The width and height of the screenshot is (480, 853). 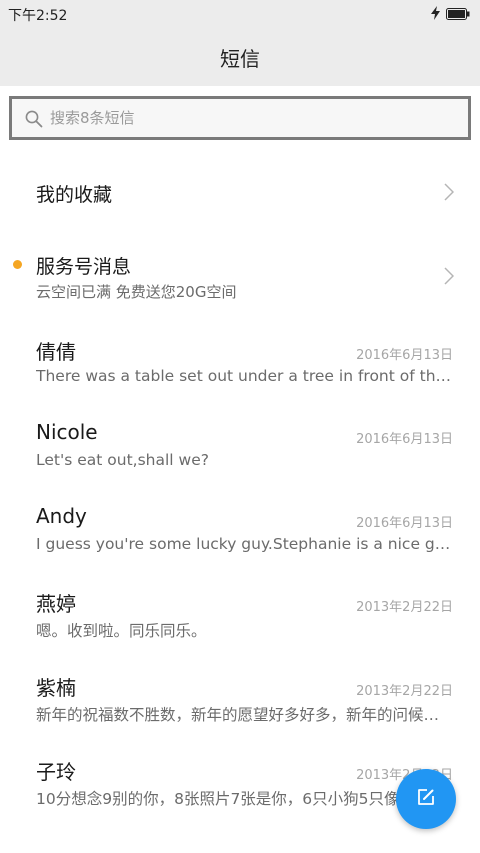 What do you see at coordinates (122, 460) in the screenshot?
I see `message-preview: Let's eat out,shall we?` at bounding box center [122, 460].